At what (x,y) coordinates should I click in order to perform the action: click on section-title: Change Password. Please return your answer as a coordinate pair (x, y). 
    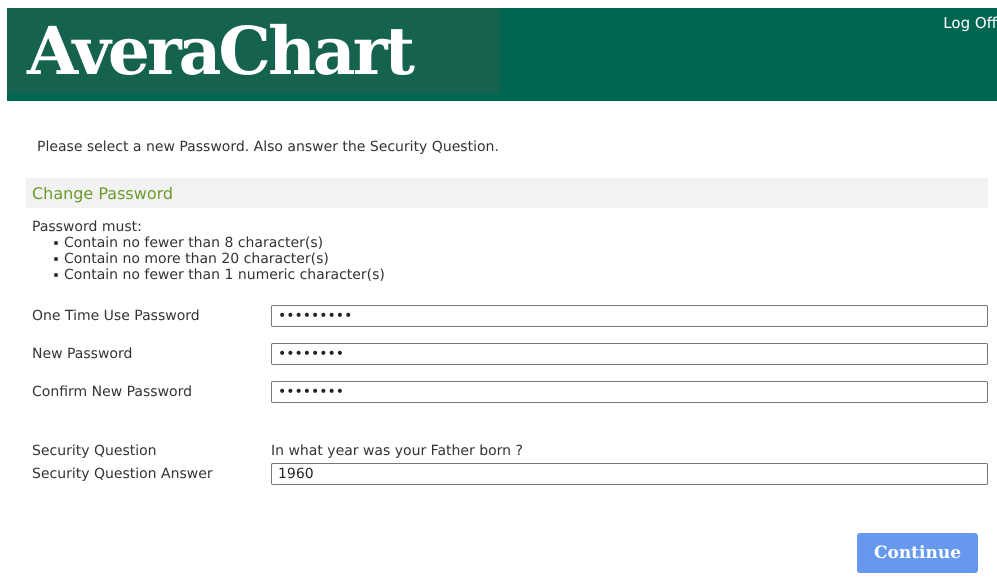
    Looking at the image, I should click on (103, 193).